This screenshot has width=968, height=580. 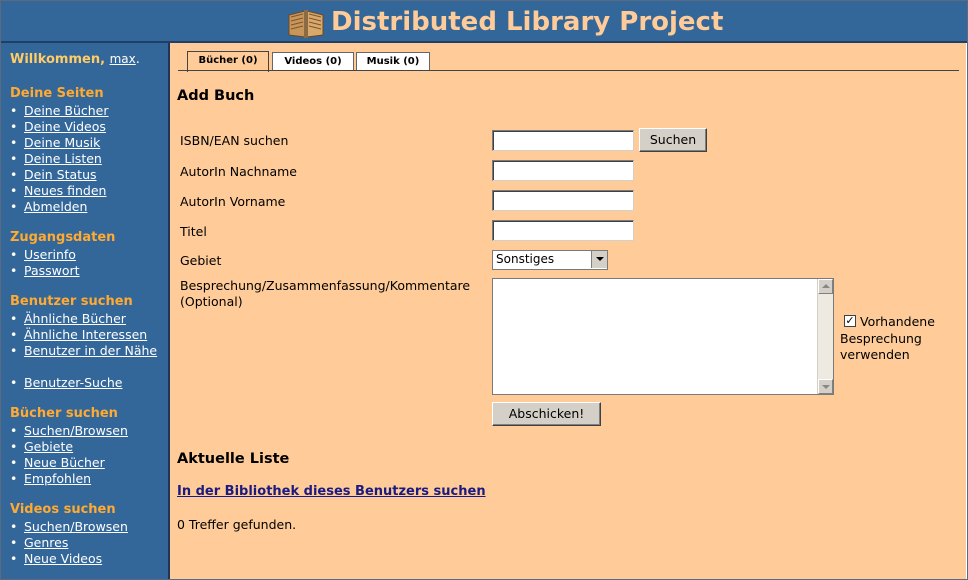 I want to click on tab-buecher: Bücher (0), so click(x=228, y=61).